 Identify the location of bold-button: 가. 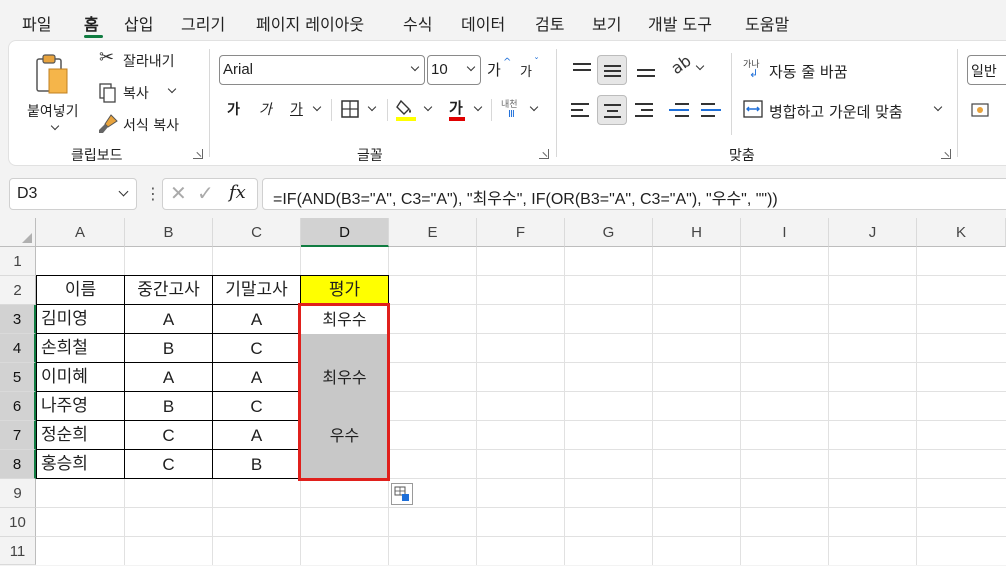
(233, 109).